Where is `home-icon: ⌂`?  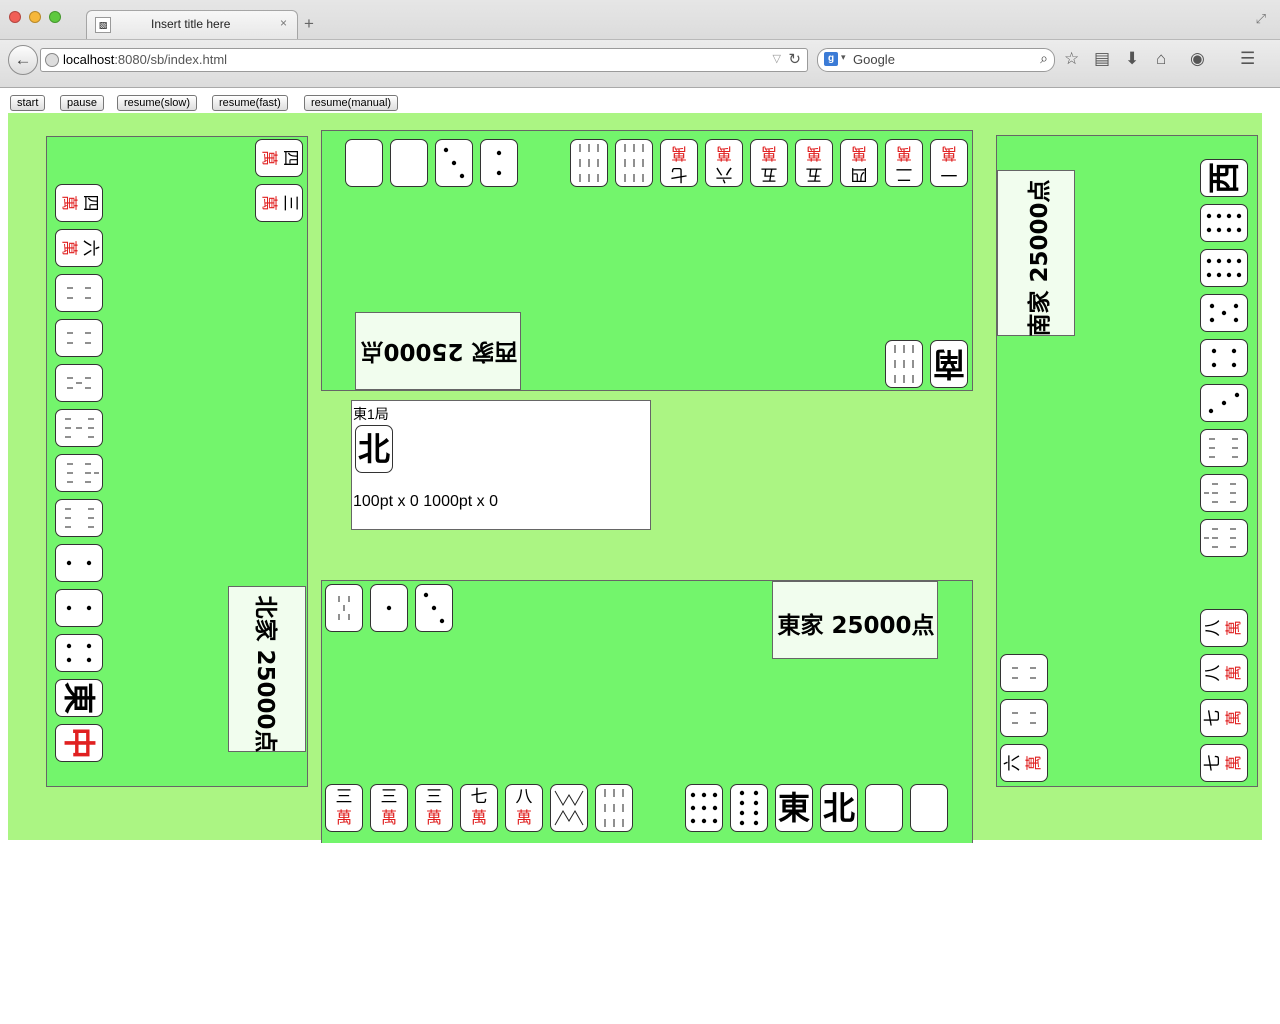
home-icon: ⌂ is located at coordinates (1161, 59).